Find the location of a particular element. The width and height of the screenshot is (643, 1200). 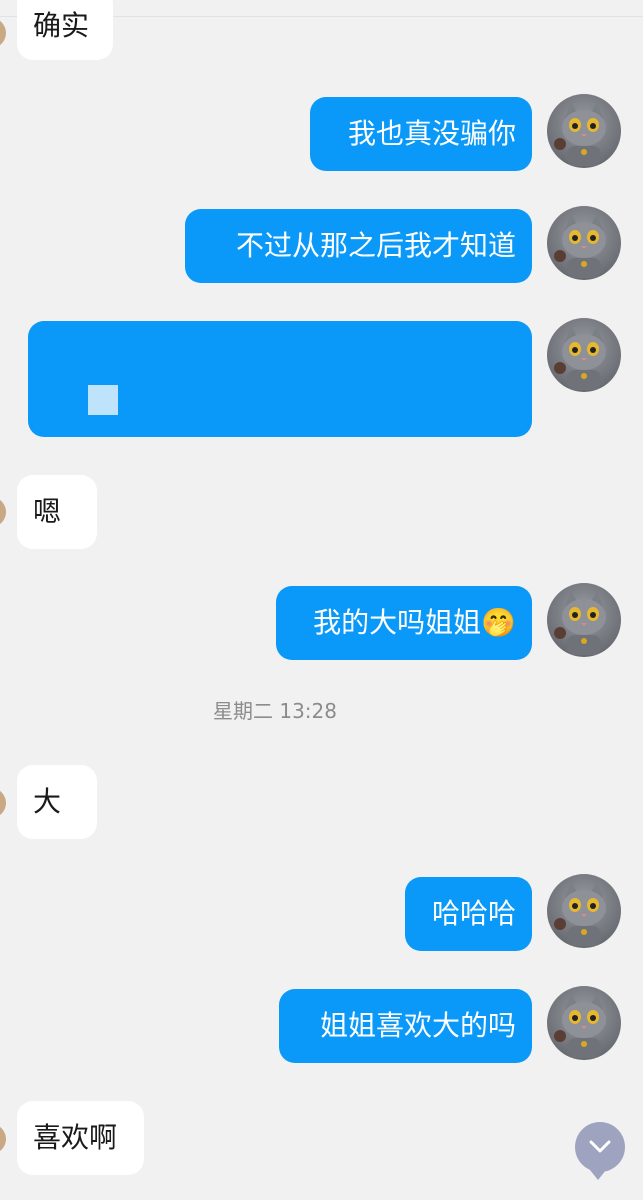

message-text: 我的大吗姐姐🤭 is located at coordinates (414, 622).